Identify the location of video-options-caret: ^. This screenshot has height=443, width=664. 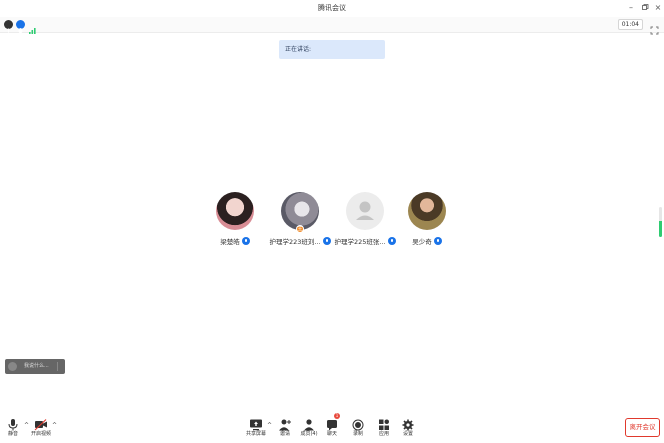
(54, 425).